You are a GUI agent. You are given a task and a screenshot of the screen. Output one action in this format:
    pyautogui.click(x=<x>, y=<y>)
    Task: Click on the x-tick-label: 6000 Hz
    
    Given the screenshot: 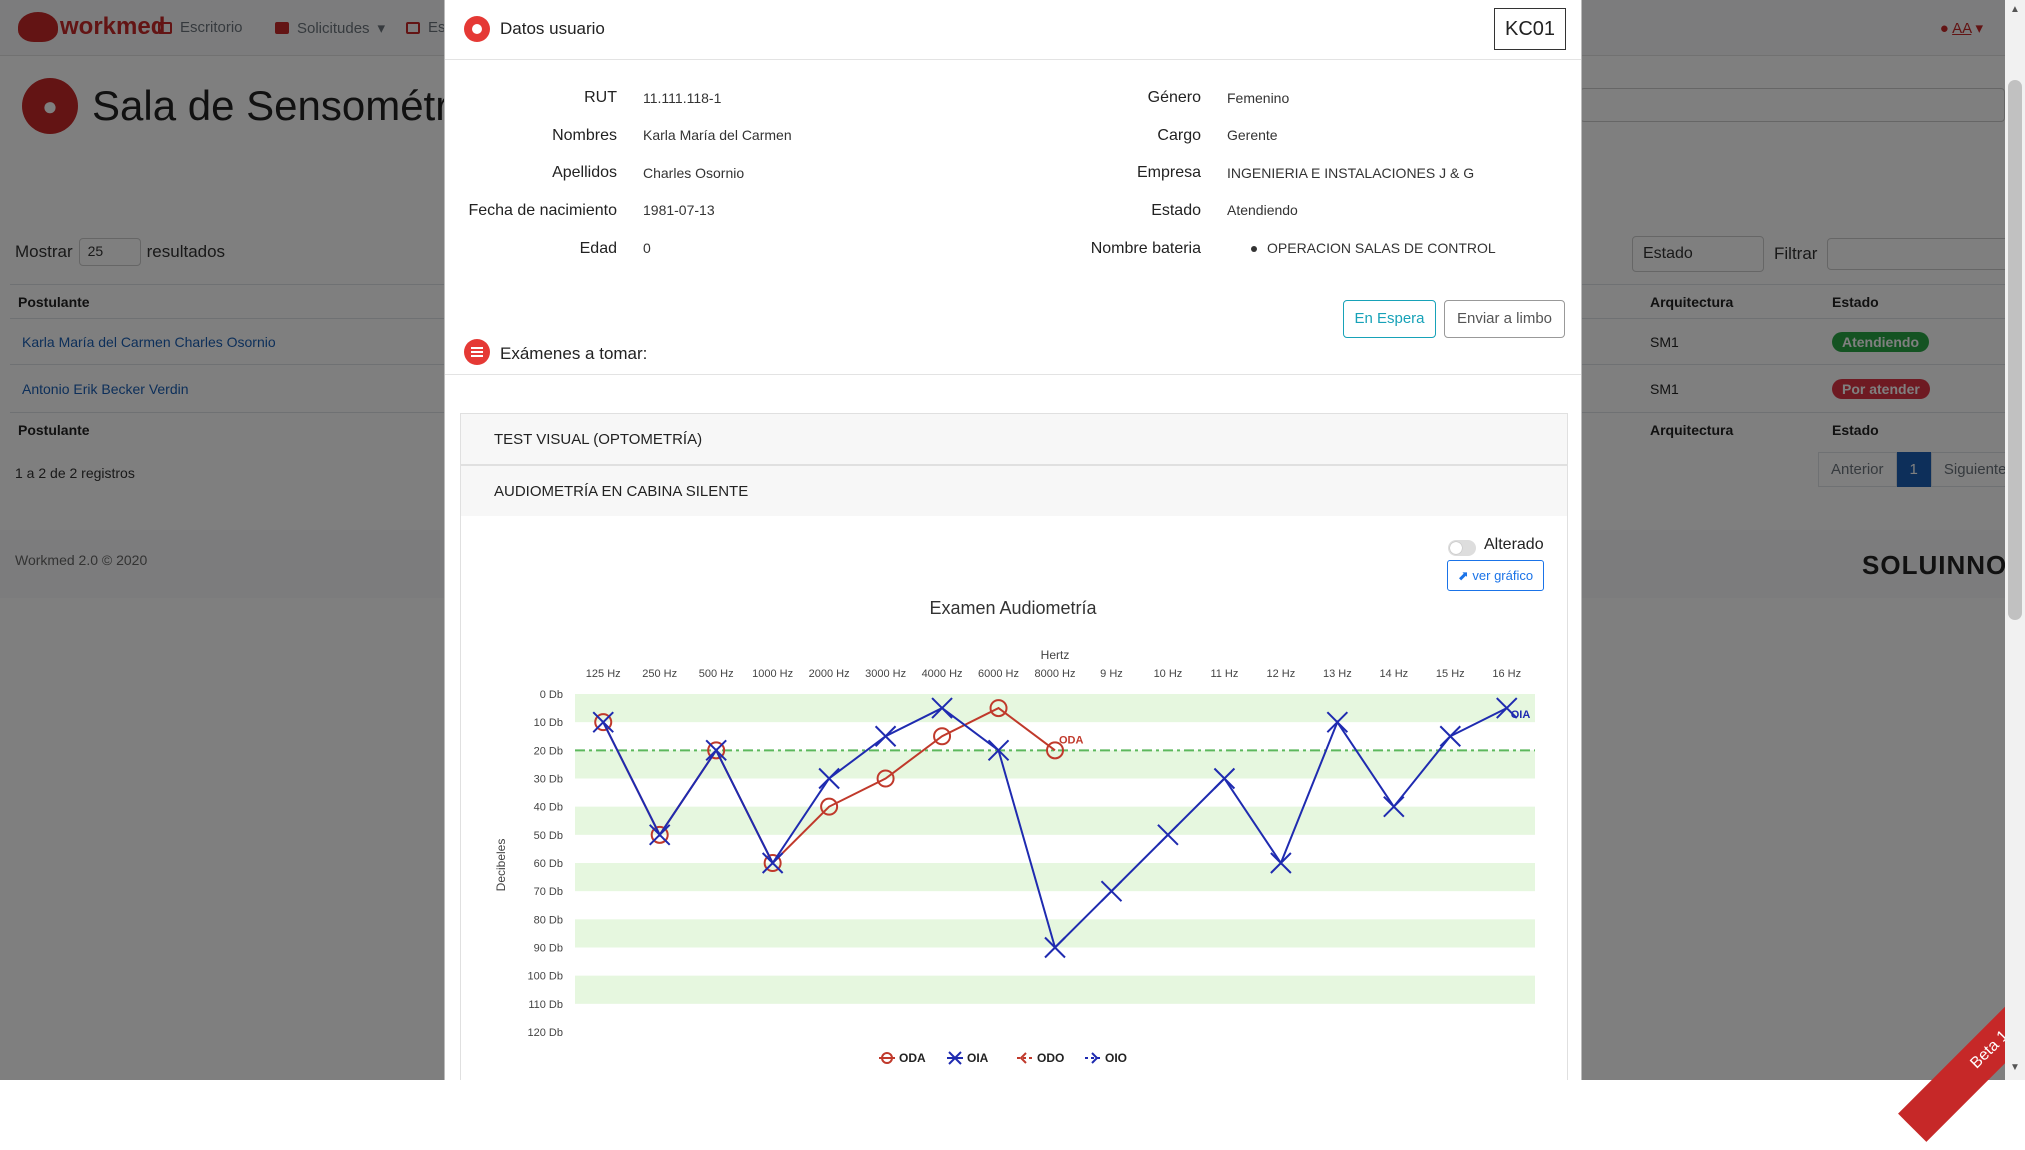 What is the action you would take?
    pyautogui.click(x=998, y=674)
    